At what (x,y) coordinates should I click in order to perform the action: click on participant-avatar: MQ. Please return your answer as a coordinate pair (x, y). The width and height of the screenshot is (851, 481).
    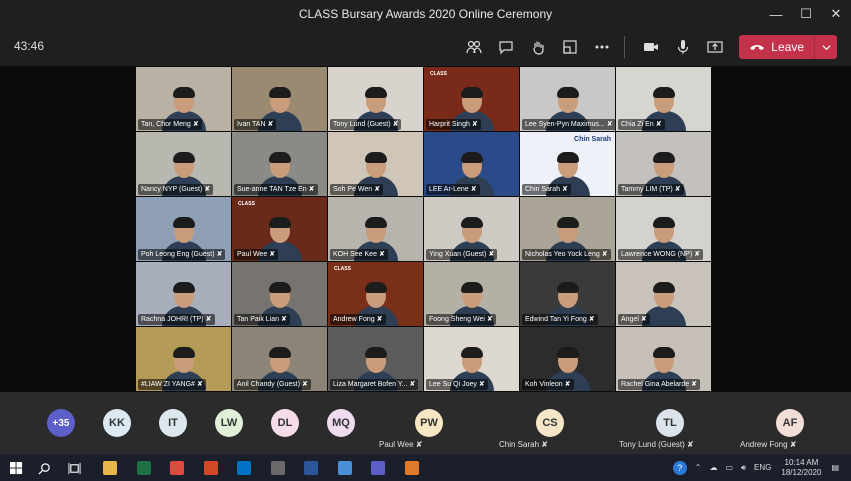
    Looking at the image, I should click on (341, 423).